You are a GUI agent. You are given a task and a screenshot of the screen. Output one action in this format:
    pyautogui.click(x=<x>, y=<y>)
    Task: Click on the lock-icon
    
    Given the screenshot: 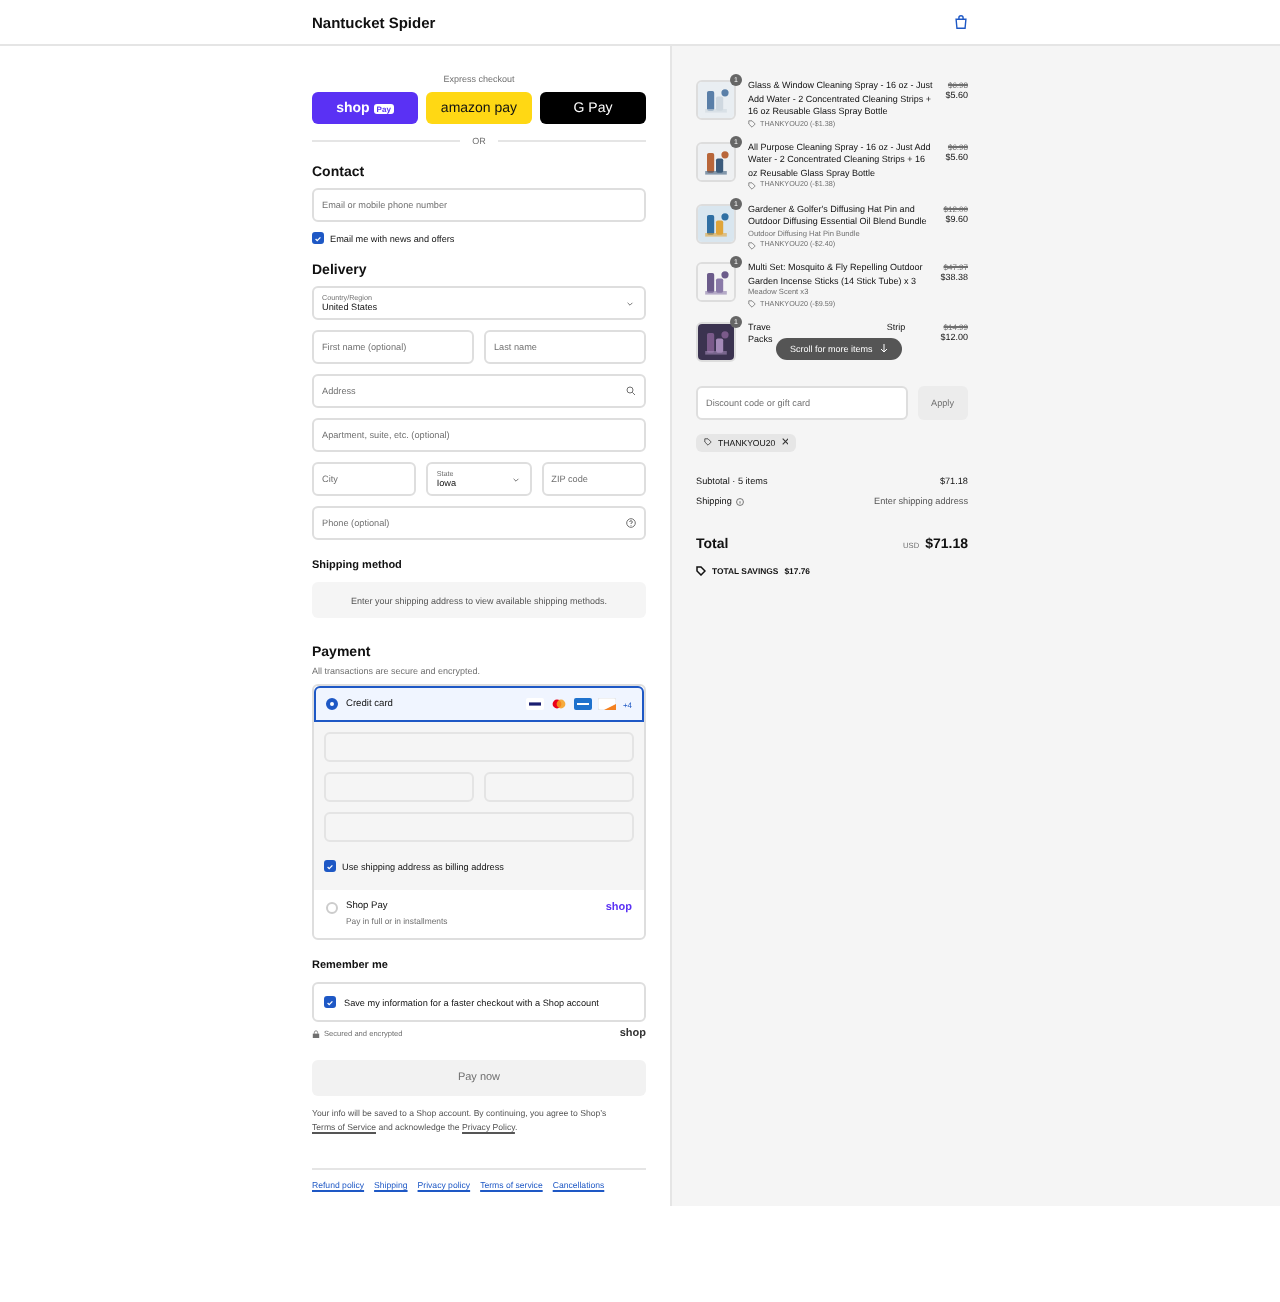 What is the action you would take?
    pyautogui.click(x=316, y=1034)
    